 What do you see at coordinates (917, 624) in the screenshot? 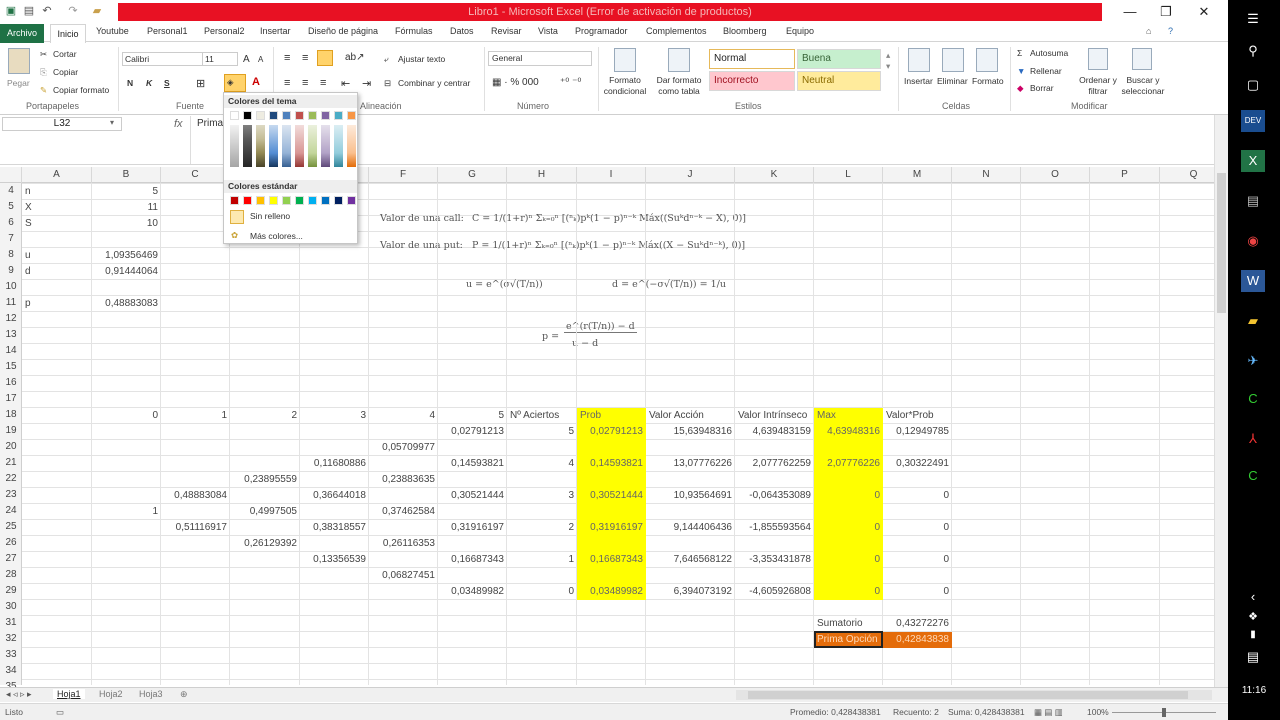
I see `cell-m31: 0,43272276` at bounding box center [917, 624].